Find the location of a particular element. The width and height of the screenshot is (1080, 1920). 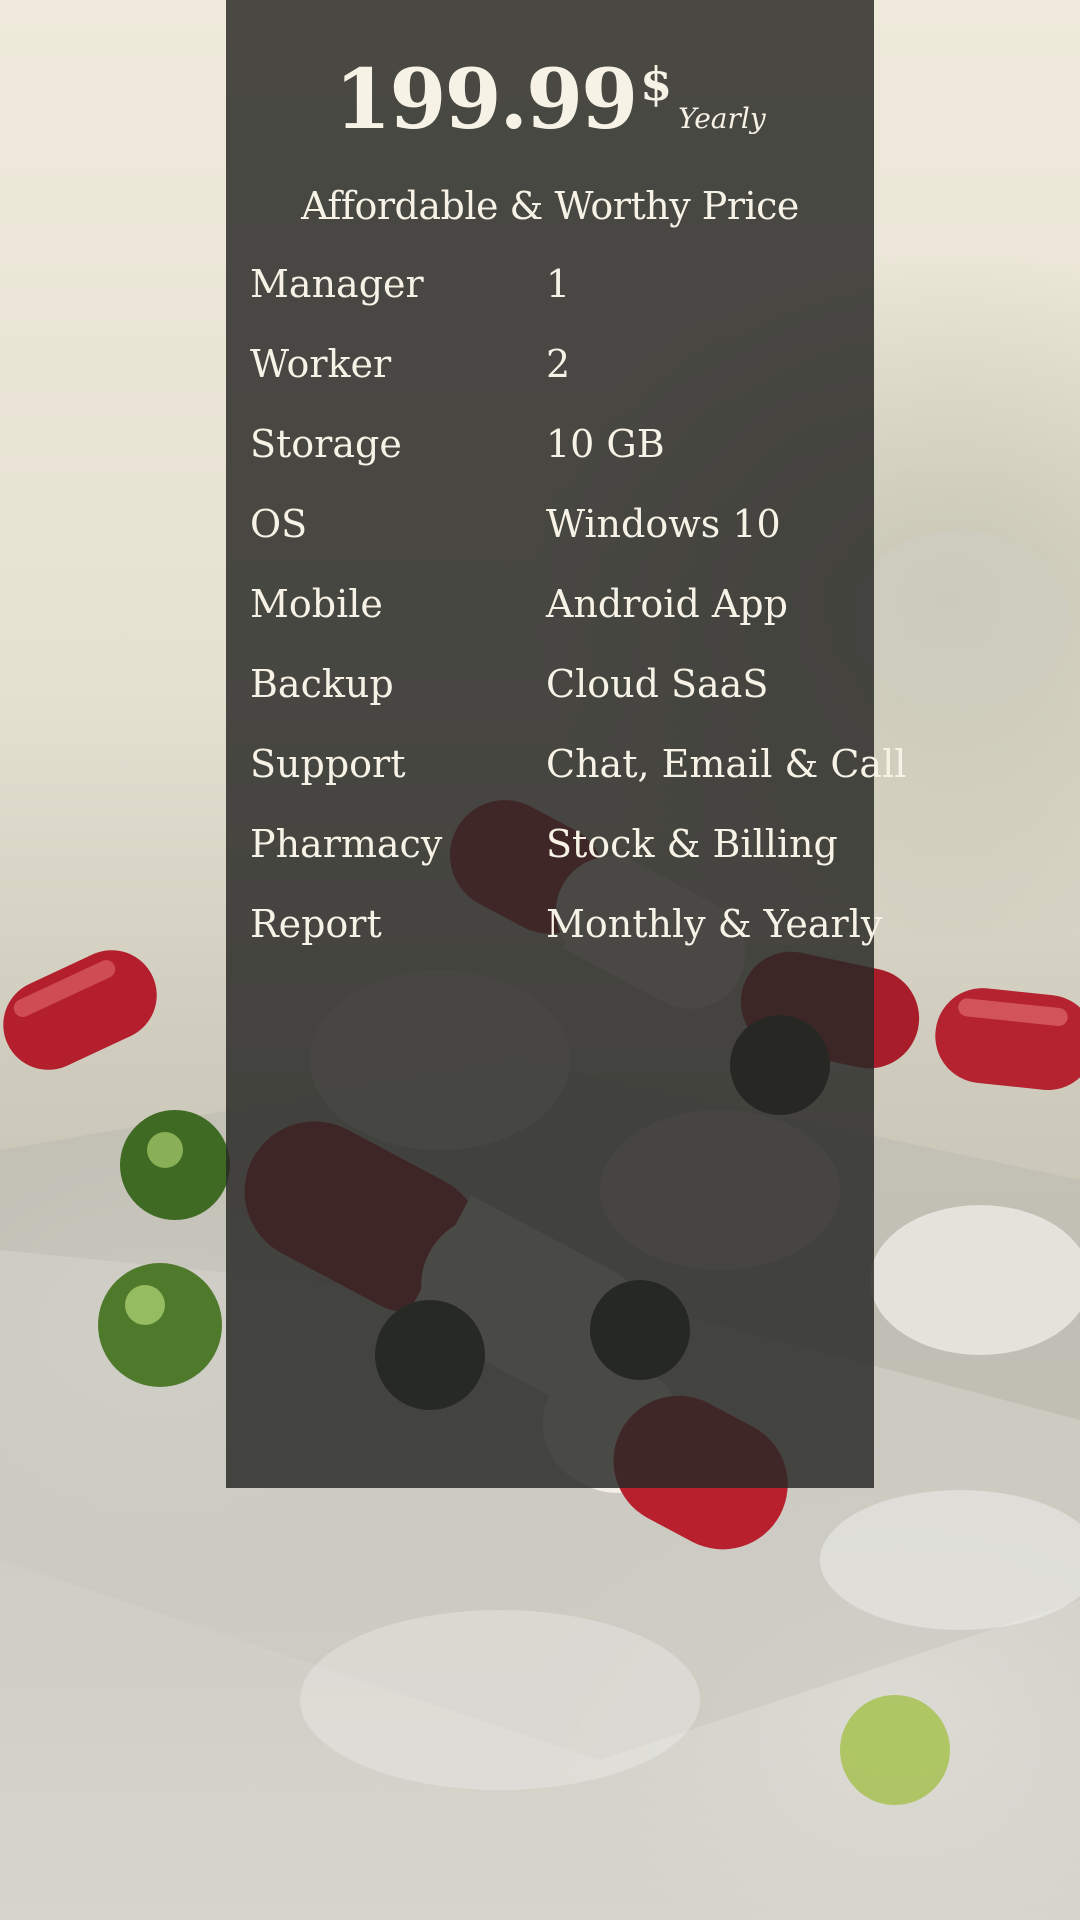

feature-label: Backup is located at coordinates (322, 684).